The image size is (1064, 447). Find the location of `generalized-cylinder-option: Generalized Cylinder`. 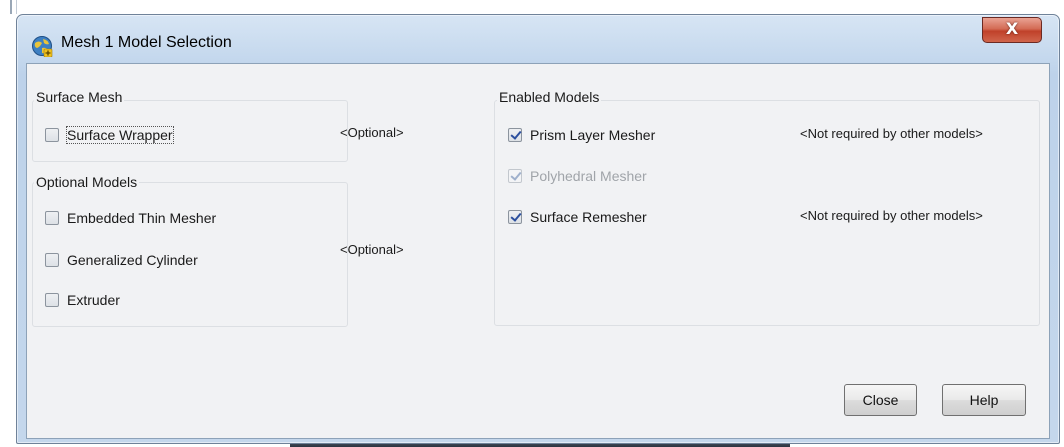

generalized-cylinder-option: Generalized Cylinder is located at coordinates (121, 260).